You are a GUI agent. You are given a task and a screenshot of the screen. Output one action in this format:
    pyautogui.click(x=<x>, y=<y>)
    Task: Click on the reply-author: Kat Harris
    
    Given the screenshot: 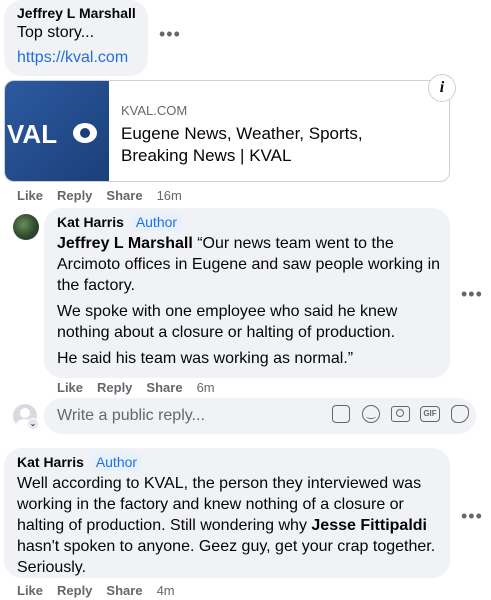 What is the action you would take?
    pyautogui.click(x=90, y=222)
    